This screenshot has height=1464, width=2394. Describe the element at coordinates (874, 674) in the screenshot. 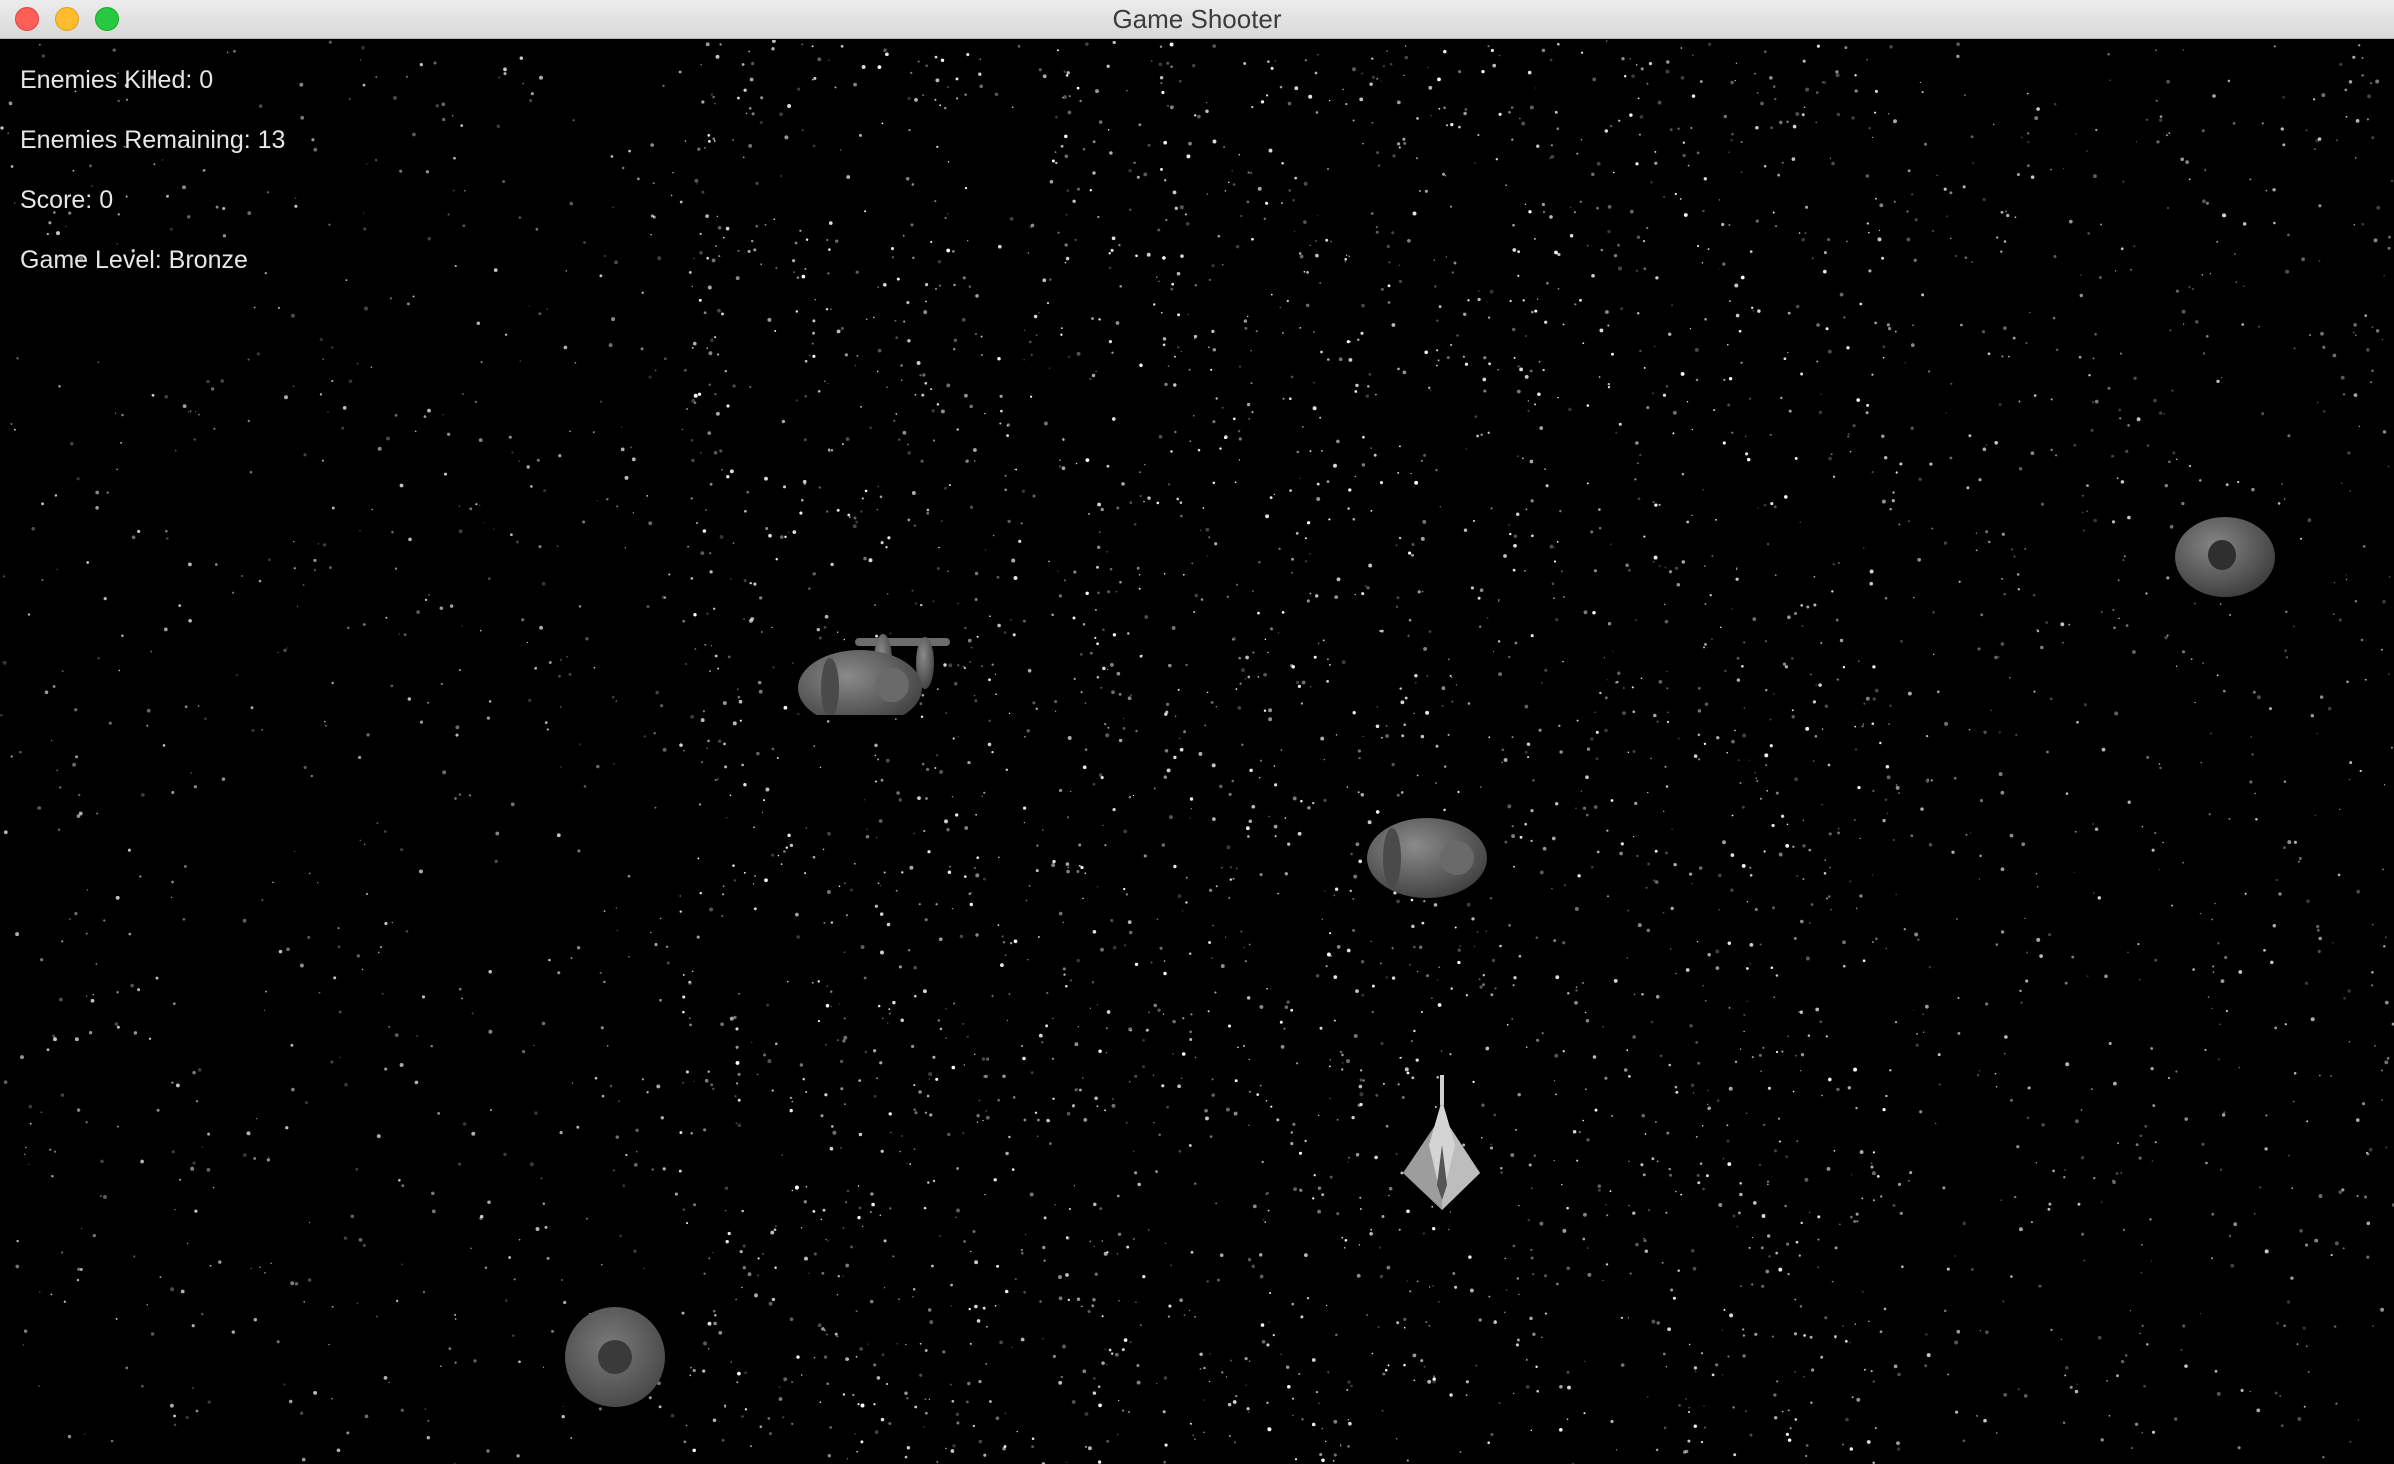

I see `enemy-plane-sprite` at that location.